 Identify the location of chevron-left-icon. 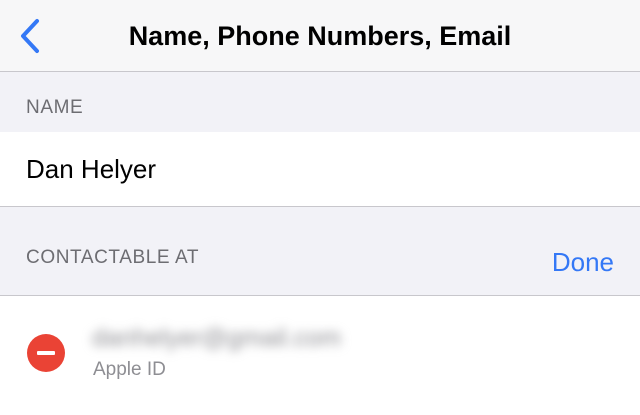
(30, 36).